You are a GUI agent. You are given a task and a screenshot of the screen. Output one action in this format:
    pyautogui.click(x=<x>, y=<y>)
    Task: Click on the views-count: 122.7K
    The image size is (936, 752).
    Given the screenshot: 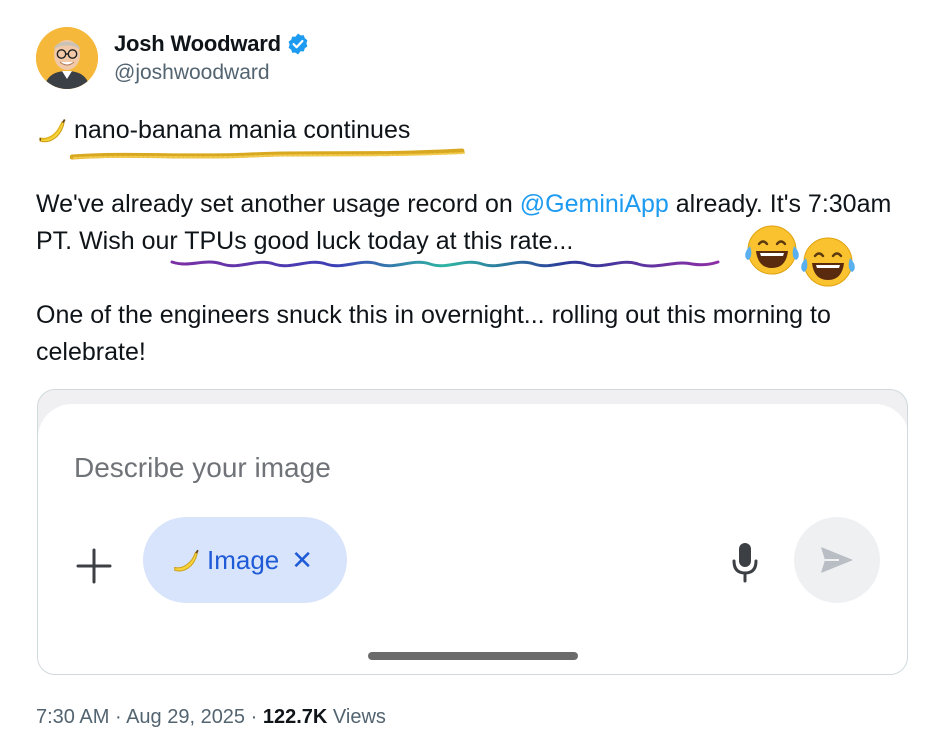 What is the action you would take?
    pyautogui.click(x=295, y=717)
    